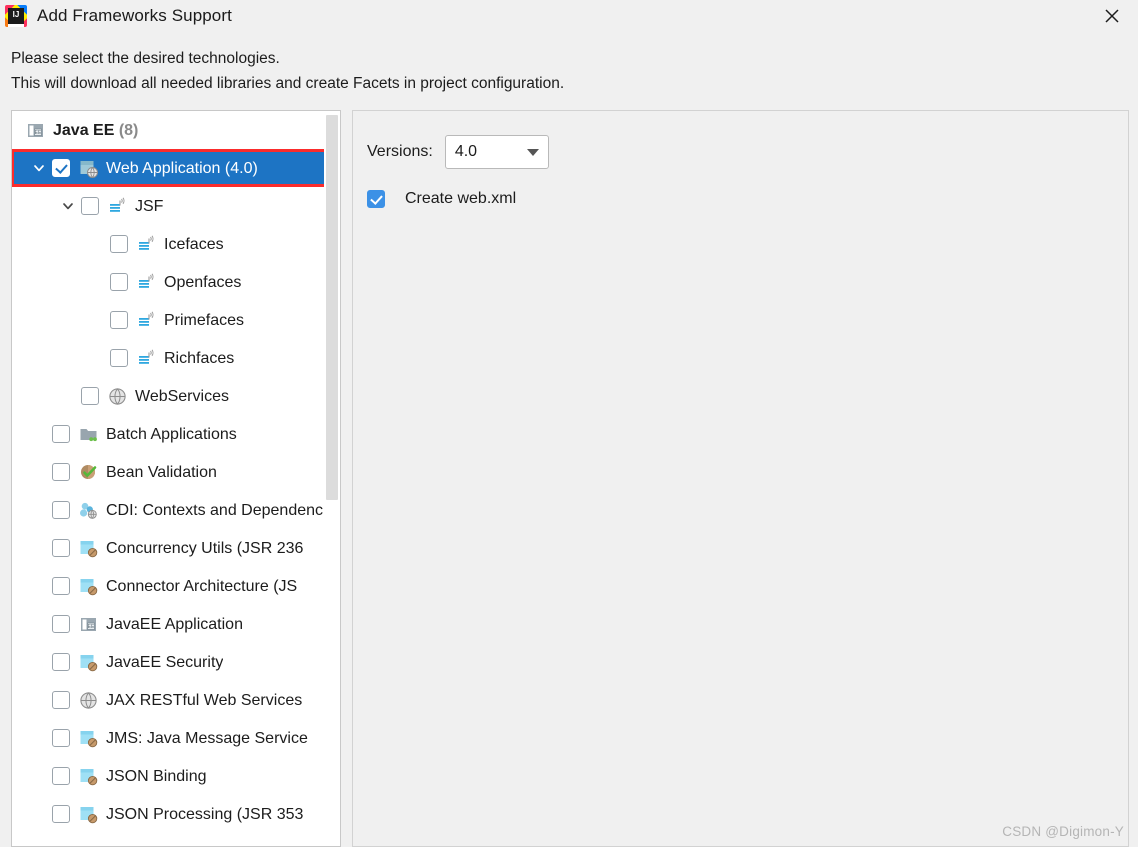 Image resolution: width=1138 pixels, height=847 pixels. I want to click on tree-item-bean-validation: Bean Validation, so click(176, 472).